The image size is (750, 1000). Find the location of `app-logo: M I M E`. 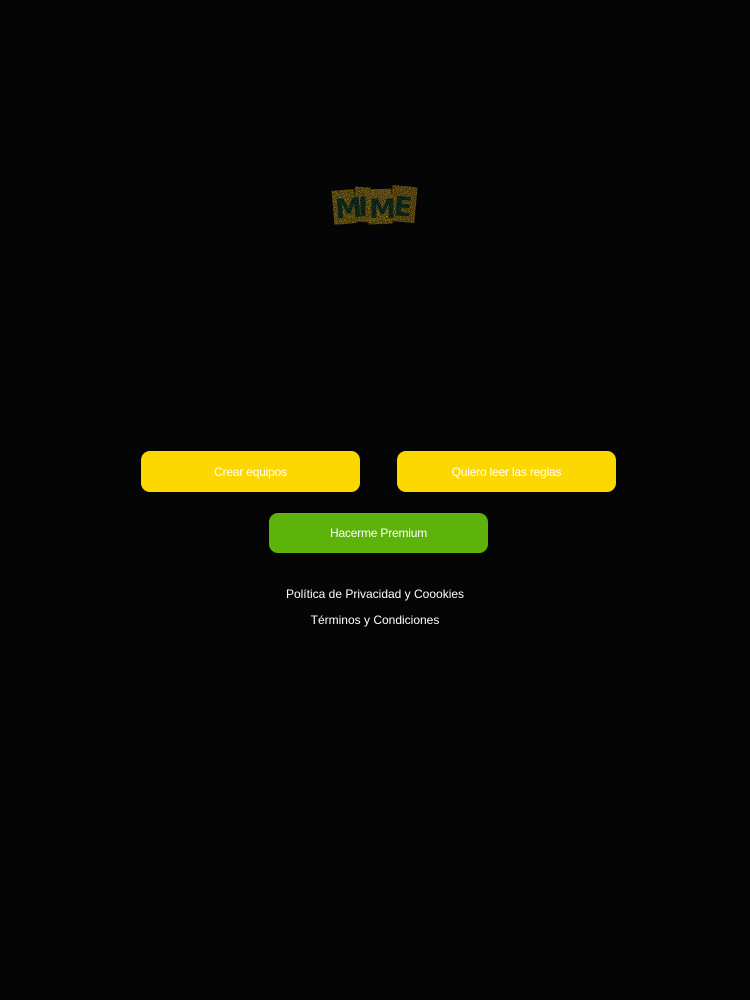

app-logo: M I M E is located at coordinates (374, 205).